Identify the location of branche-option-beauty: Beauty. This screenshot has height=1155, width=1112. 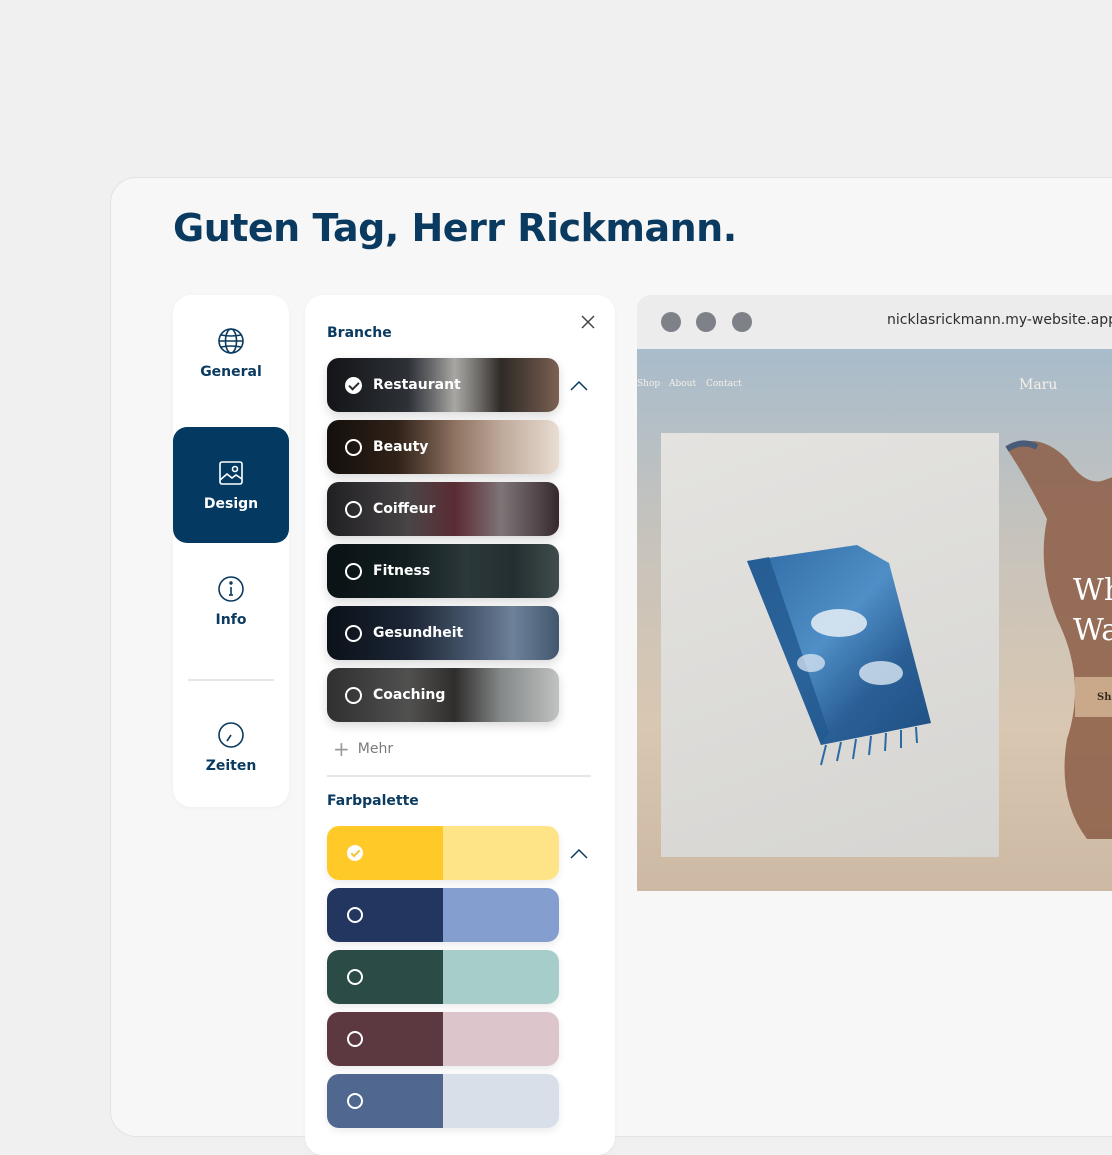
(443, 447).